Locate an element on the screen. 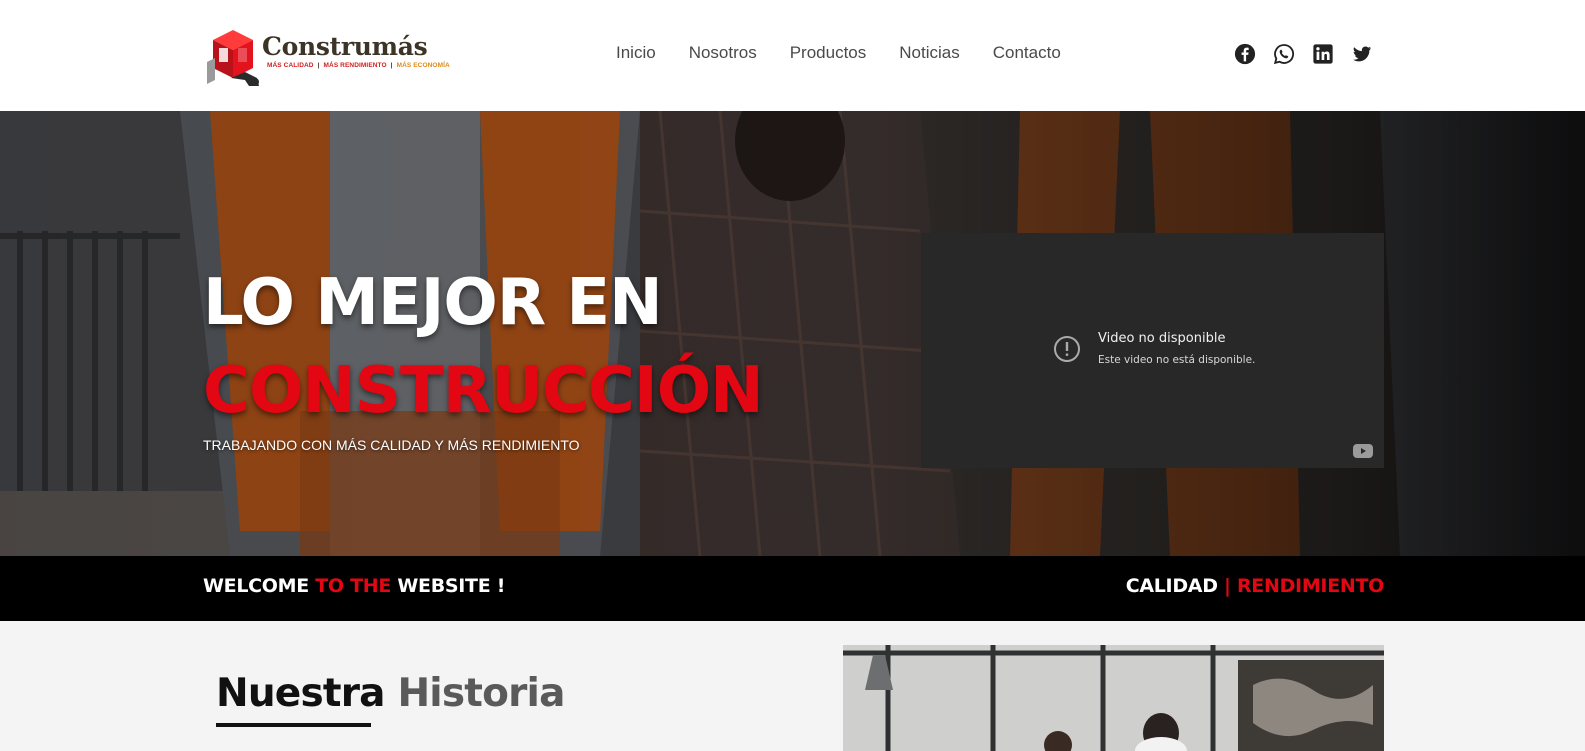  welcome-website: WEBSITE ! is located at coordinates (451, 586).